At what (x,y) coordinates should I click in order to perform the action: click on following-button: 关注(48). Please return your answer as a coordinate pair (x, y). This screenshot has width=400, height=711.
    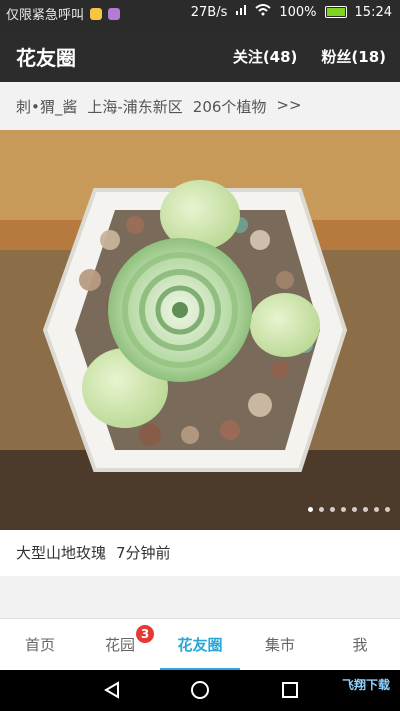
    Looking at the image, I should click on (265, 56).